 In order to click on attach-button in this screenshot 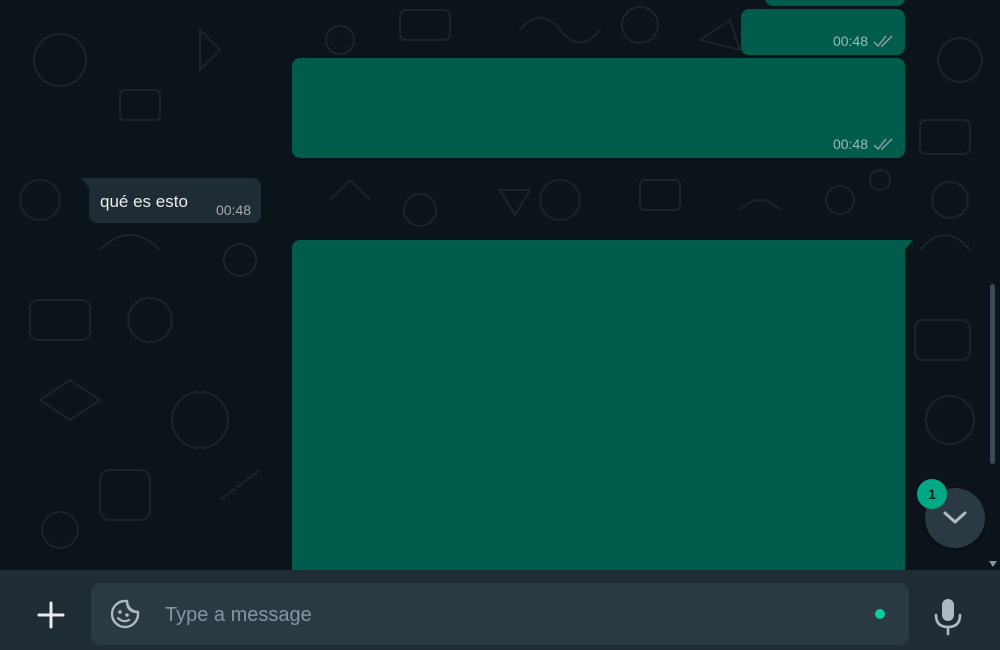, I will do `click(51, 615)`.